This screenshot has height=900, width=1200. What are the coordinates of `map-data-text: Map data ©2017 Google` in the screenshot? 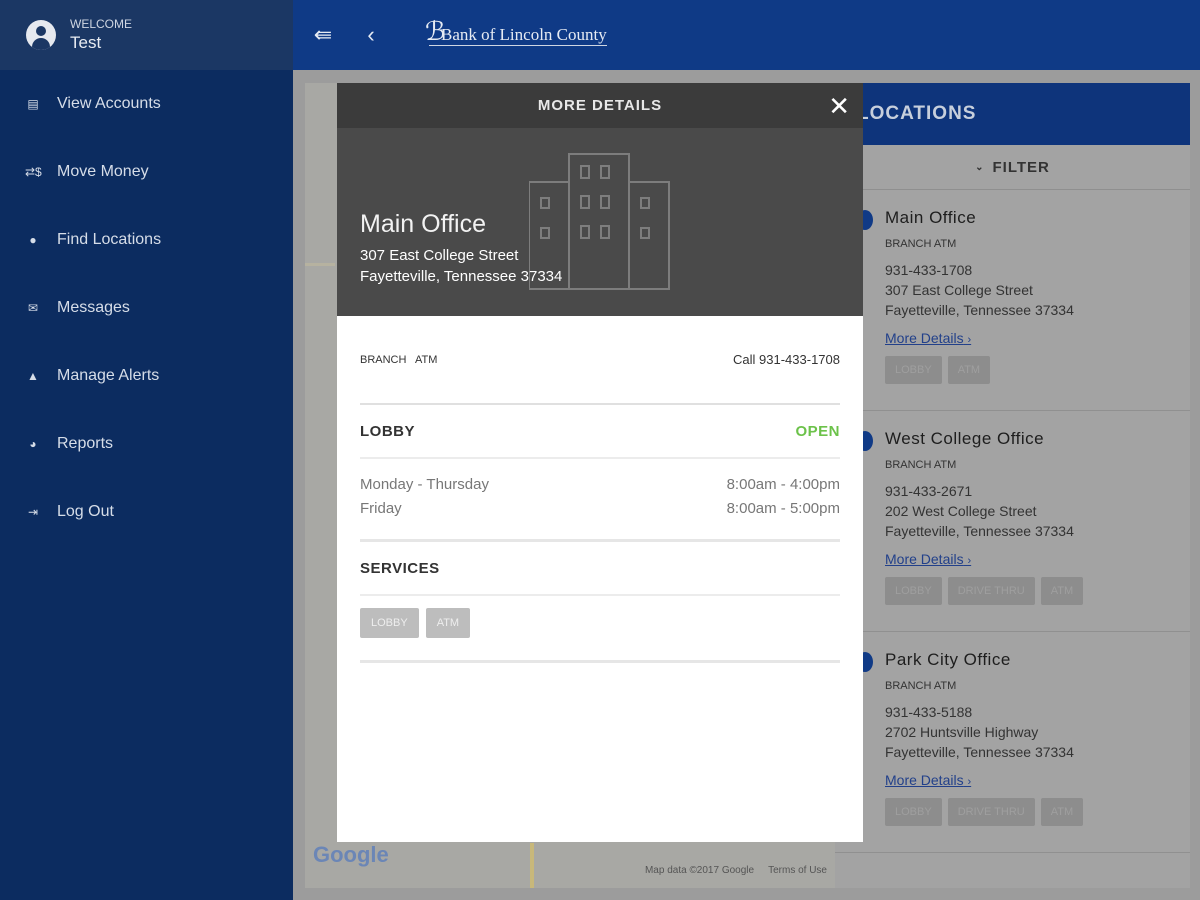 It's located at (699, 870).